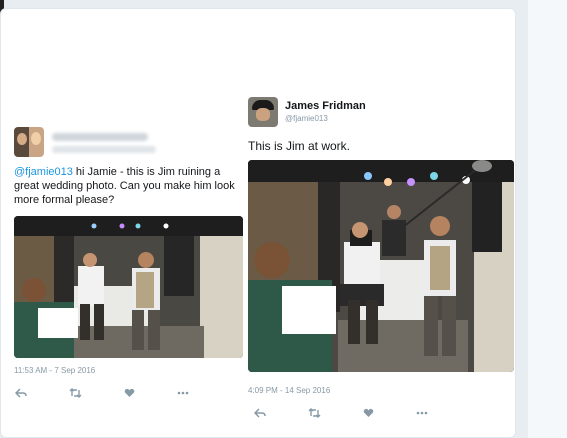 The width and height of the screenshot is (567, 438). I want to click on tweet-timestamp: 11:53 AM - 7 Sep 2016, so click(54, 370).